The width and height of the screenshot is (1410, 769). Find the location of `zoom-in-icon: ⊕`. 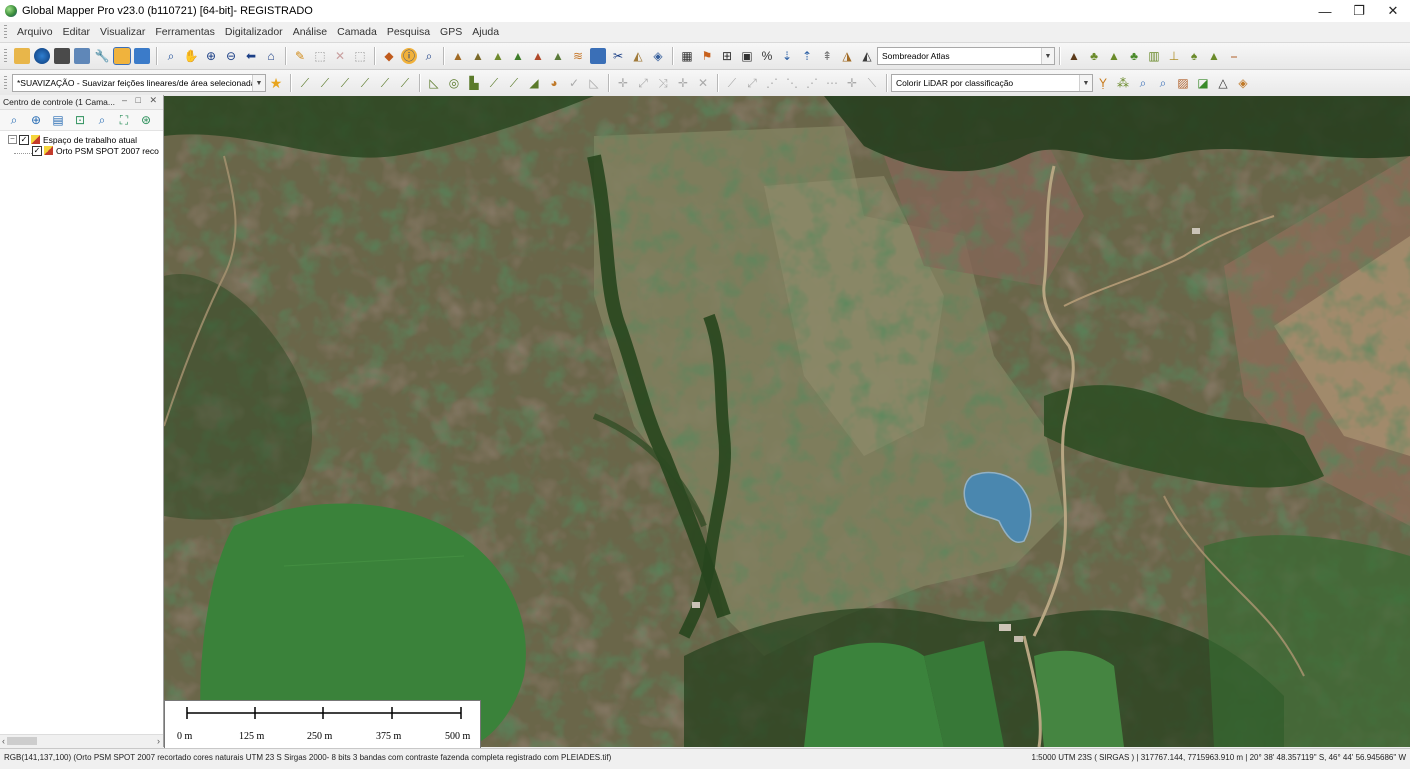

zoom-in-icon: ⊕ is located at coordinates (211, 56).